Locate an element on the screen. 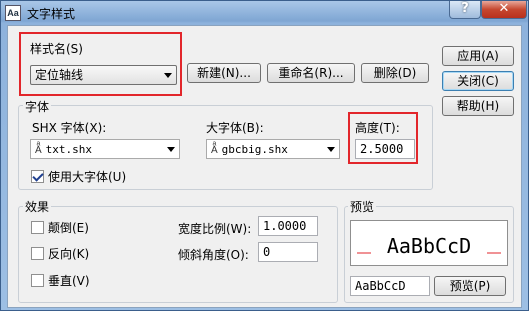 This screenshot has height=311, width=529. app-icon: Aa is located at coordinates (13, 13).